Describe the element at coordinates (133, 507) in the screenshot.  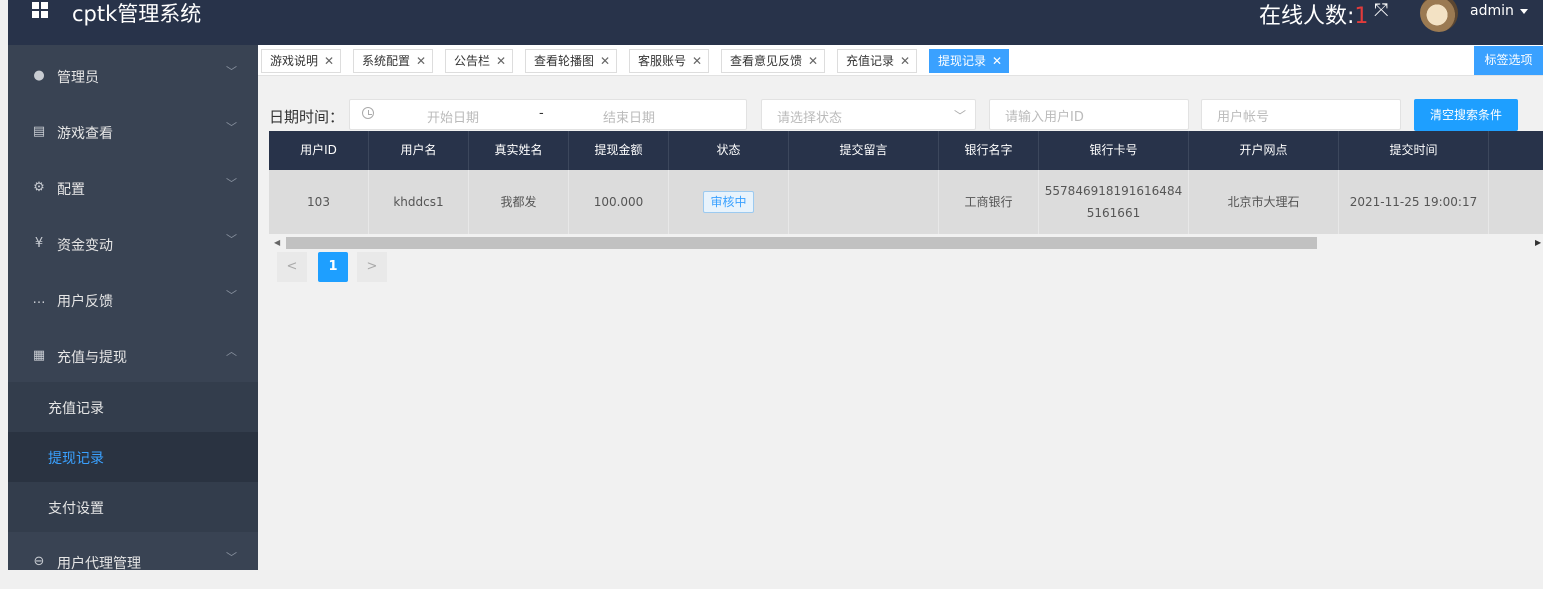
I see `sidebar-subitem-payment-settings: 支付设置` at that location.